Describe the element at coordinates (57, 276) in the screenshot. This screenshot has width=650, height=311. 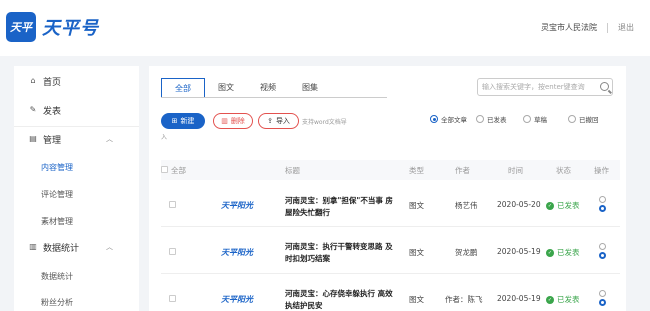
I see `sidebar-subitem-data: 数据统计` at that location.